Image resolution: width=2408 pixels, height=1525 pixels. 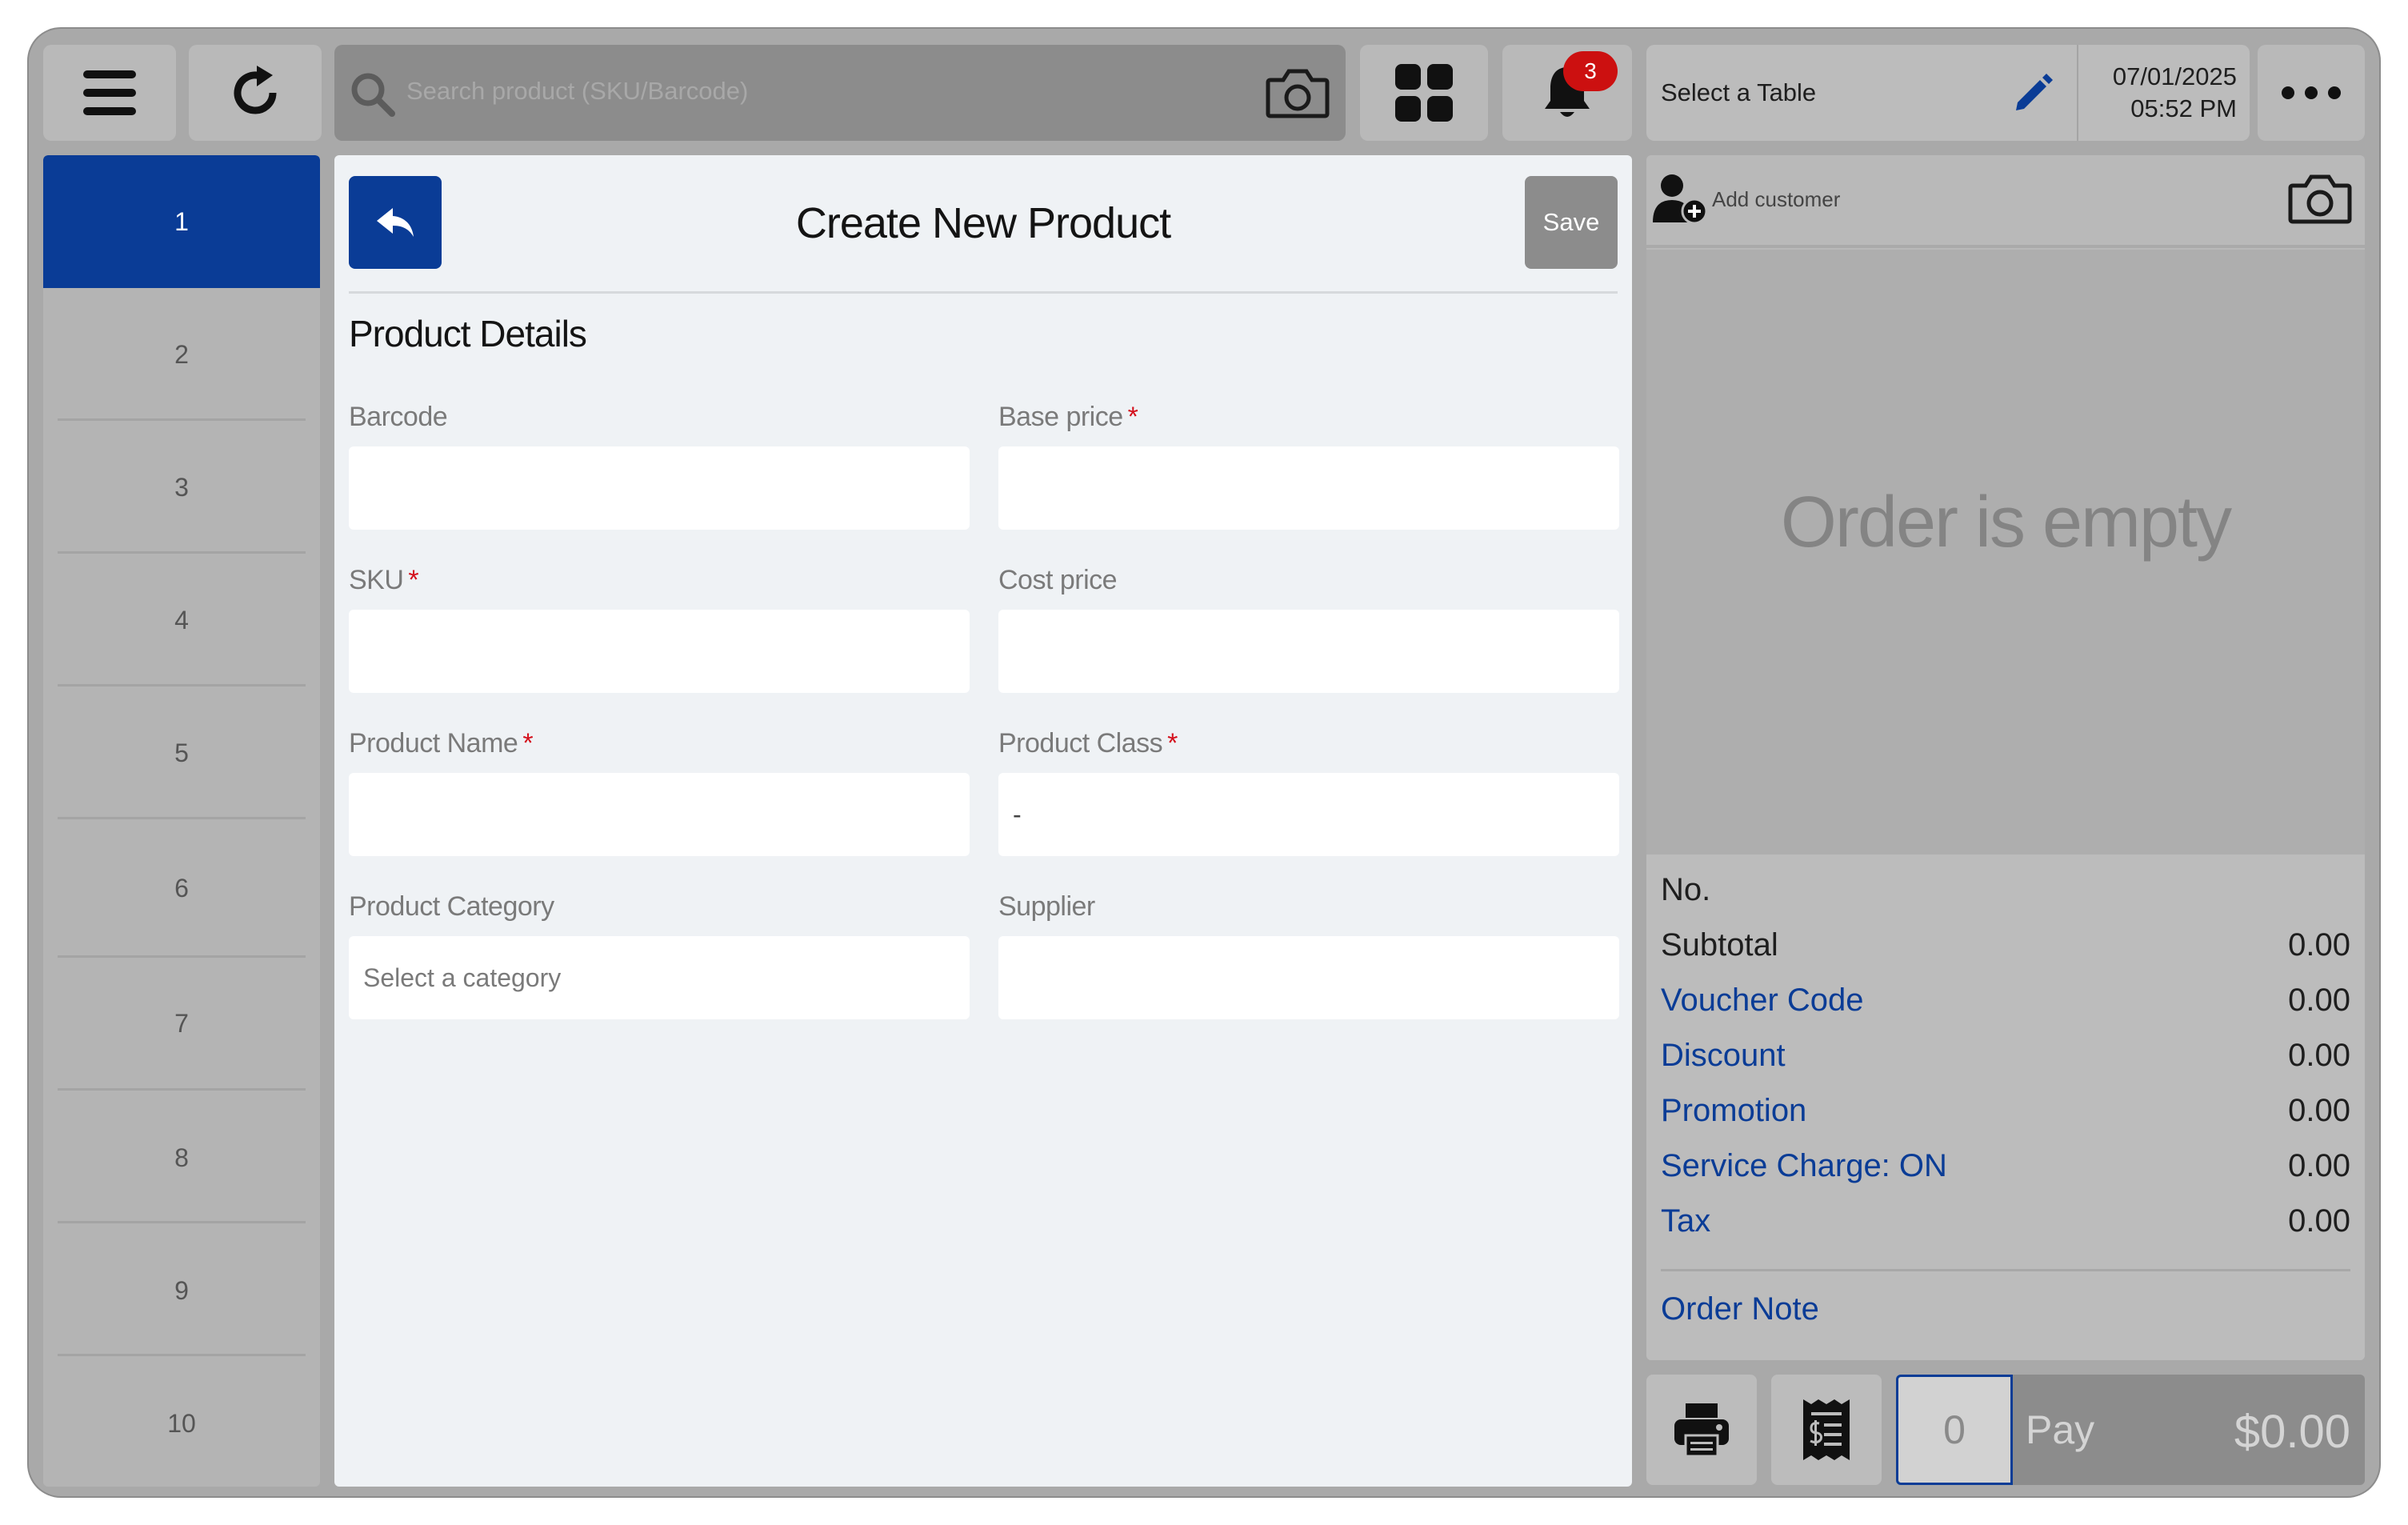 I want to click on grid-icon, so click(x=1424, y=93).